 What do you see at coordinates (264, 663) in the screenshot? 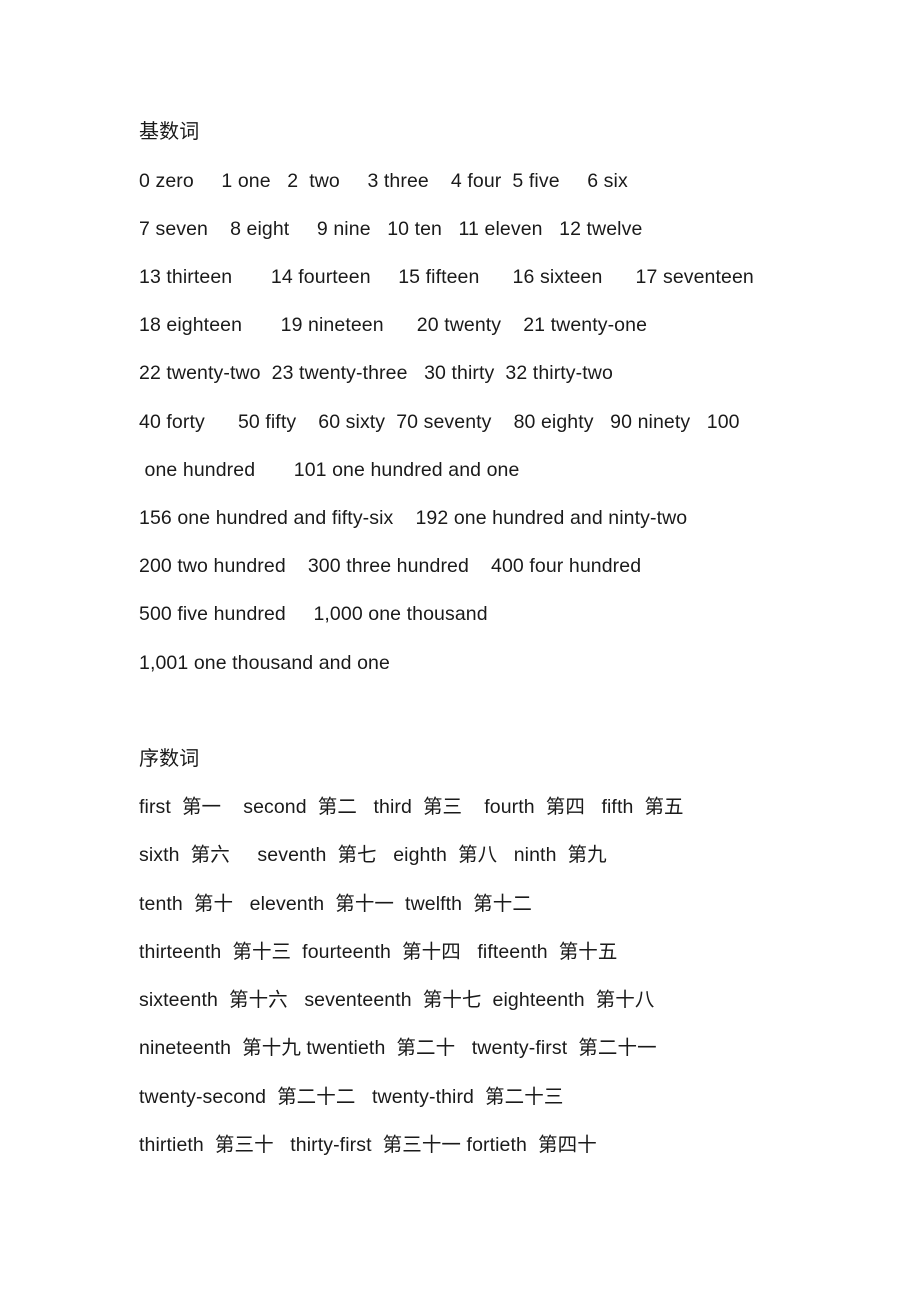
I see `cardinal-line: 1,001 one thousand and one` at bounding box center [264, 663].